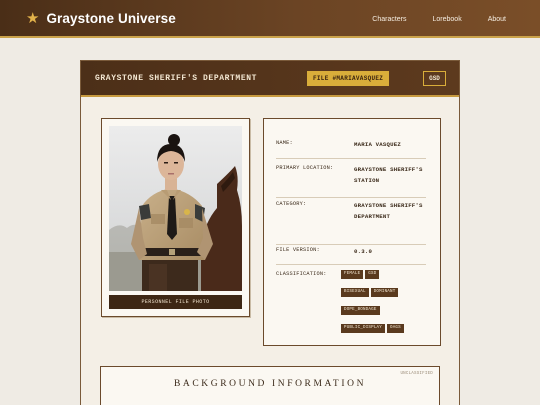 This screenshot has width=540, height=405. Describe the element at coordinates (33, 18) in the screenshot. I see `star-icon: ★` at that location.